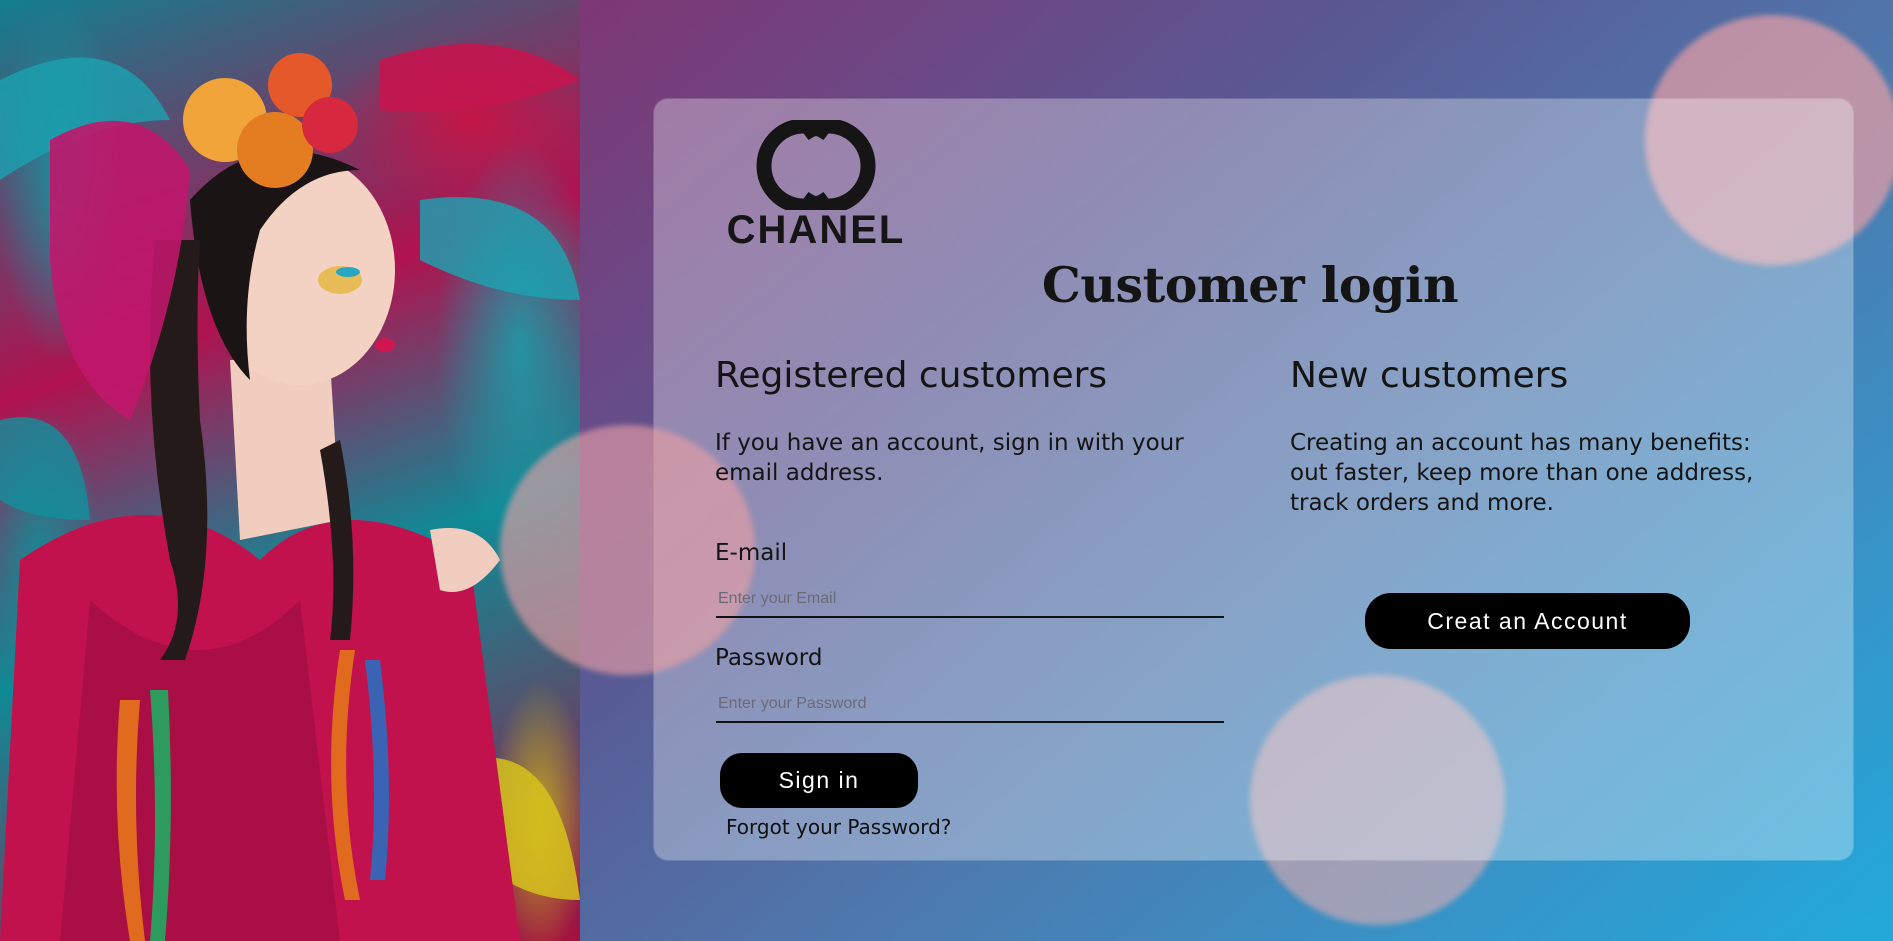 Image resolution: width=1893 pixels, height=941 pixels. Describe the element at coordinates (970, 600) in the screenshot. I see `email-field` at that location.